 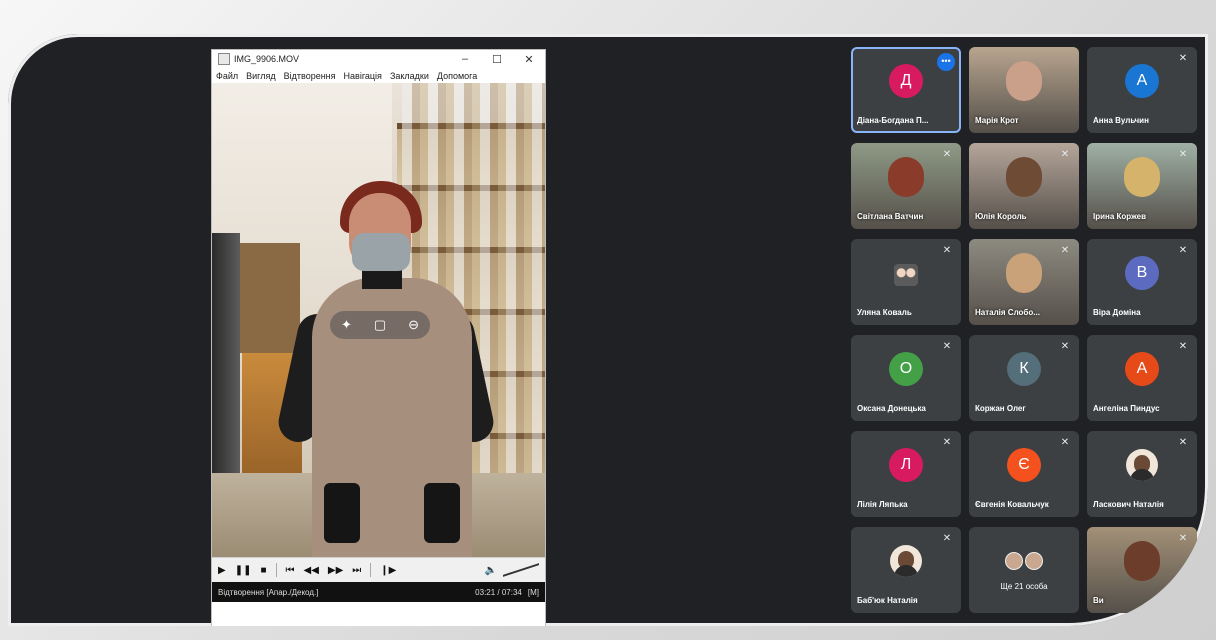 I want to click on participant-tile: ✕ Баб'юк Наталія, so click(x=906, y=570).